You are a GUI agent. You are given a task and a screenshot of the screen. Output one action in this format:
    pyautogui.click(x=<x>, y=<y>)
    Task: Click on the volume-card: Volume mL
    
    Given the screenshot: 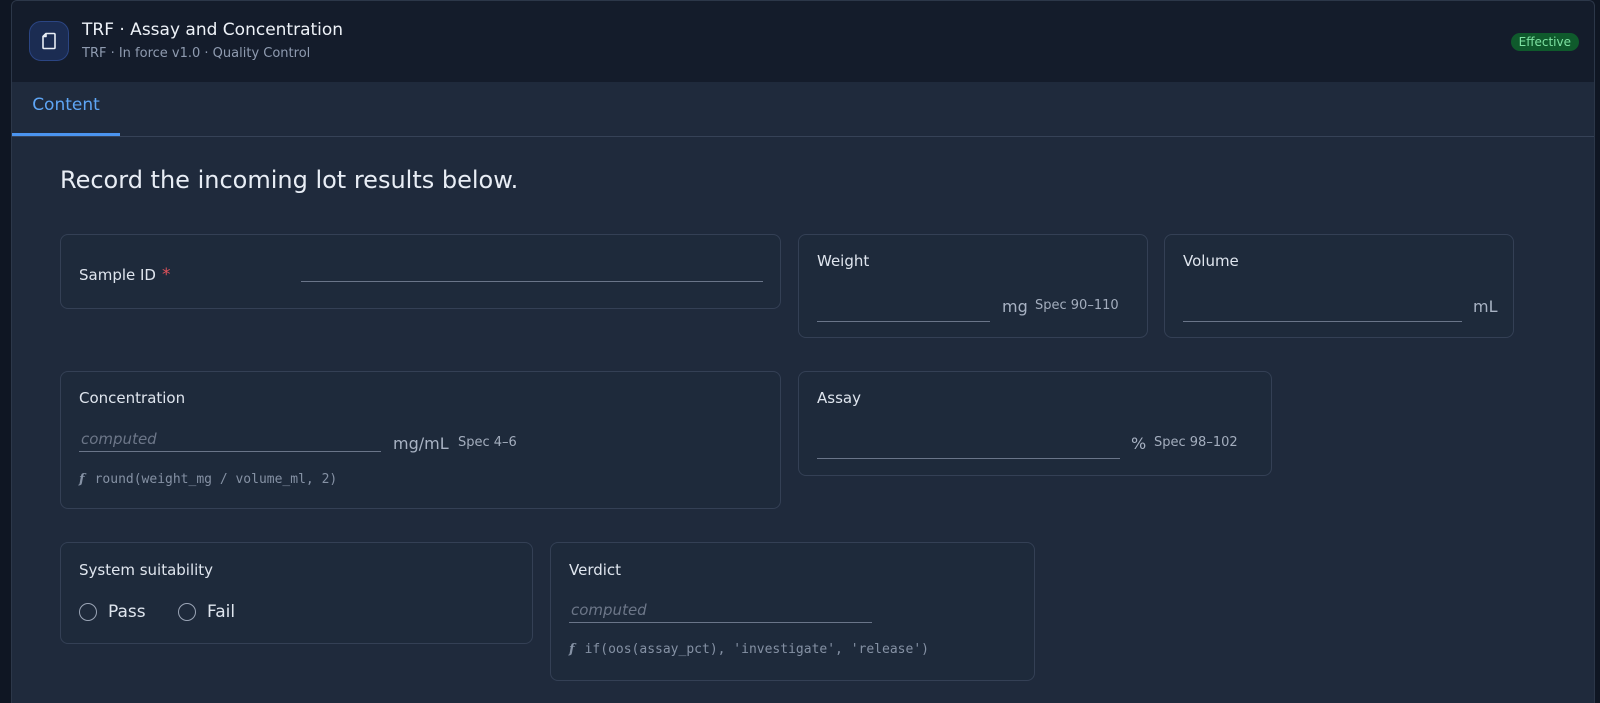 What is the action you would take?
    pyautogui.click(x=1339, y=286)
    